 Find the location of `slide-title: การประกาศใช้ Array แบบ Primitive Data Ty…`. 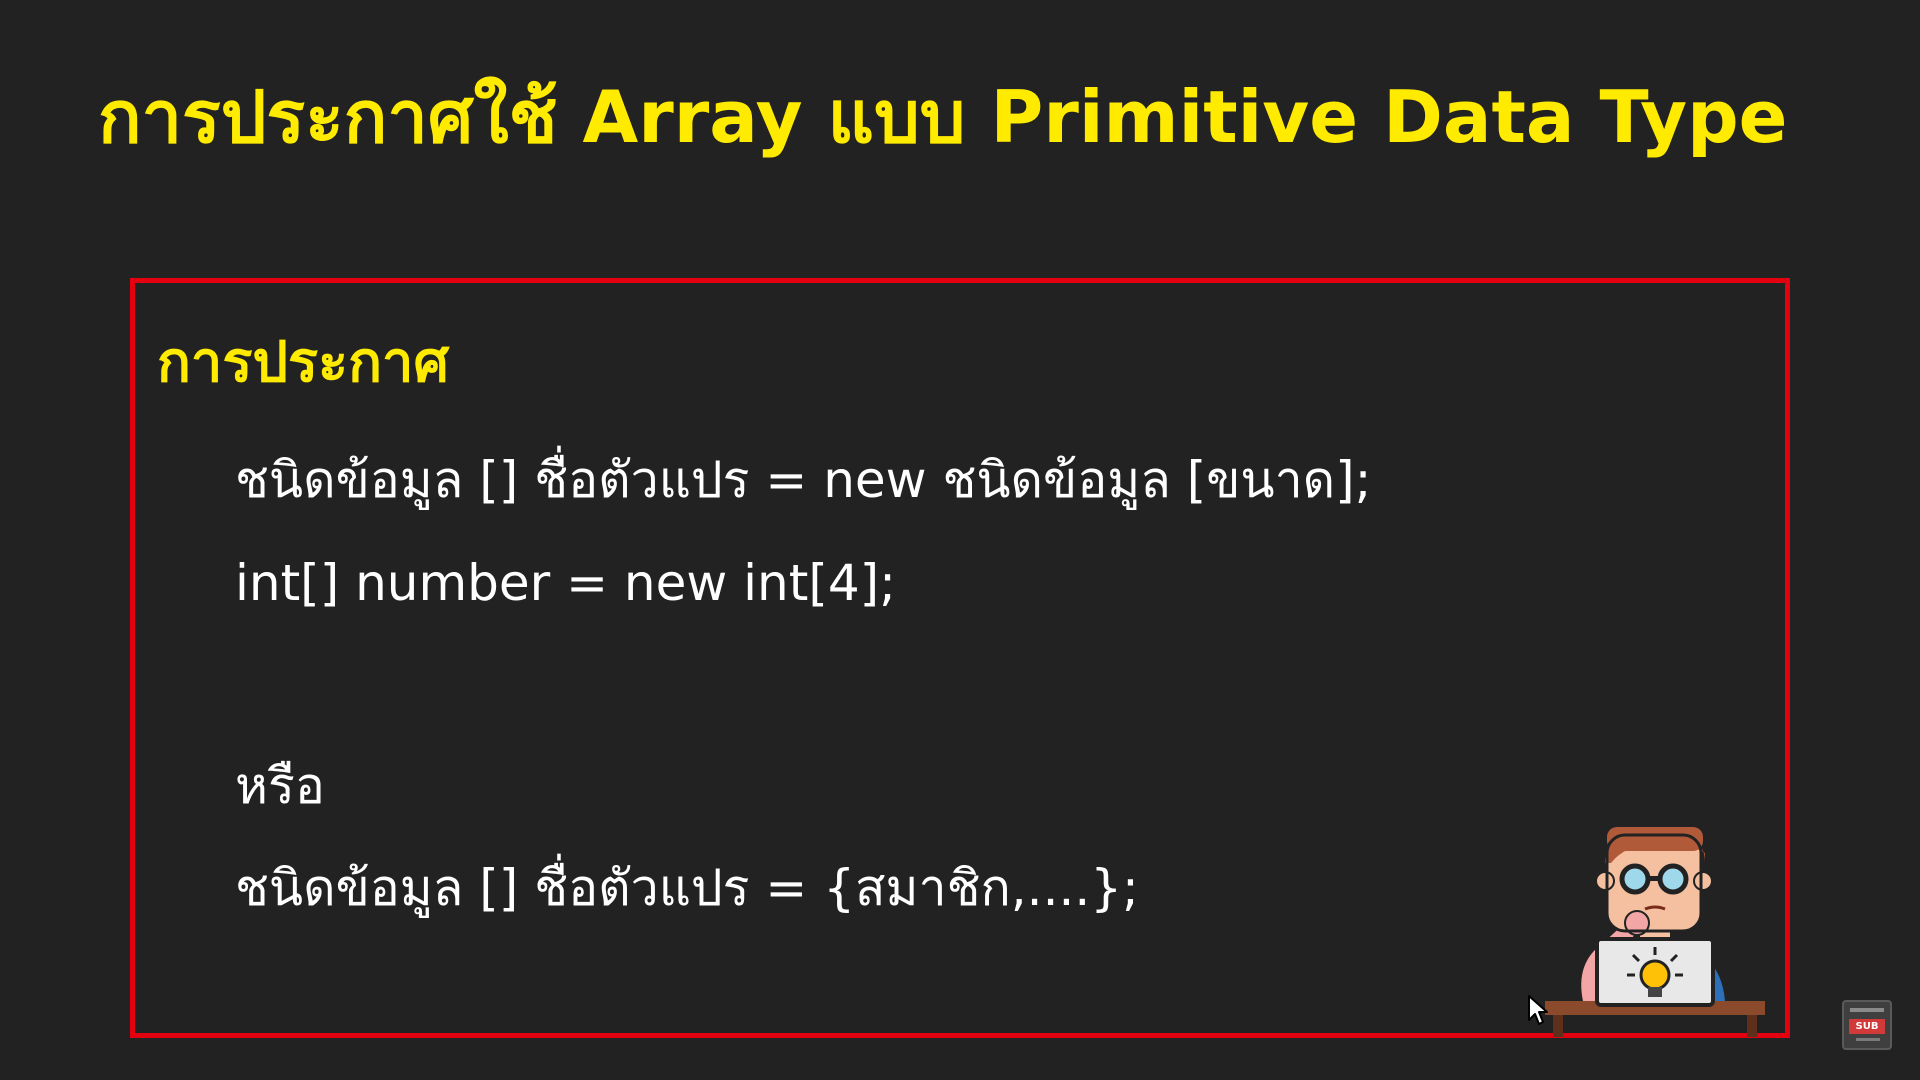

slide-title: การประกาศใช้ Array แบบ Primitive Data Ty… is located at coordinates (943, 117).